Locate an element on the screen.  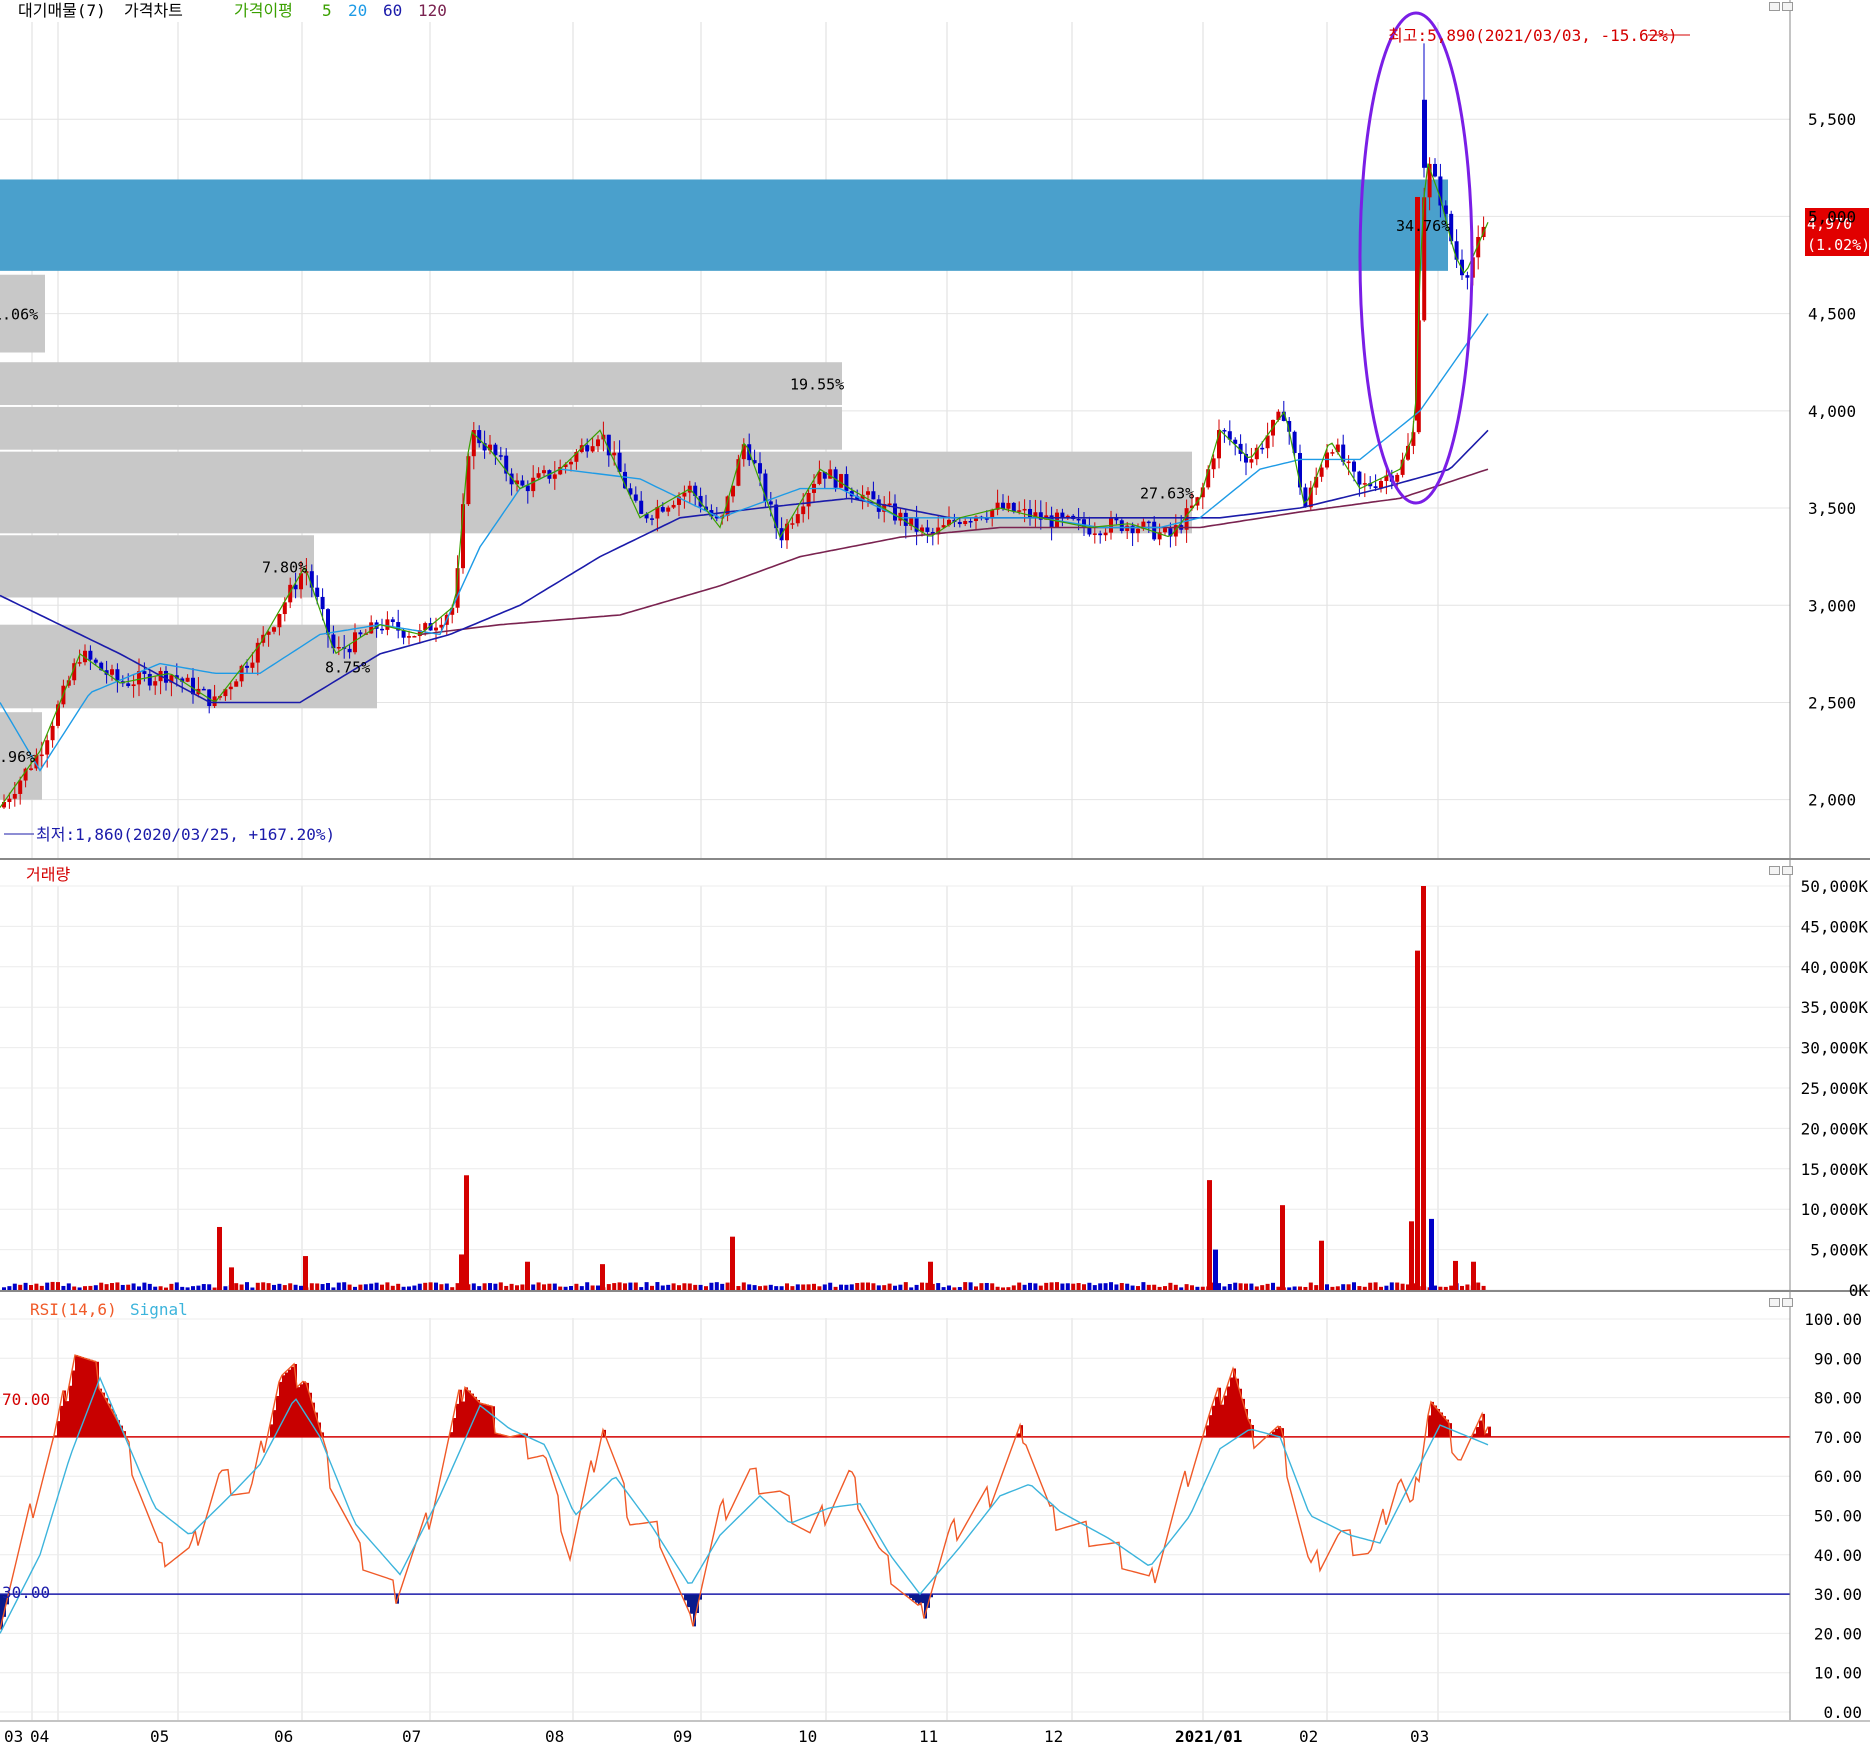
x-tick-1: 04 is located at coordinates (39, 1736).